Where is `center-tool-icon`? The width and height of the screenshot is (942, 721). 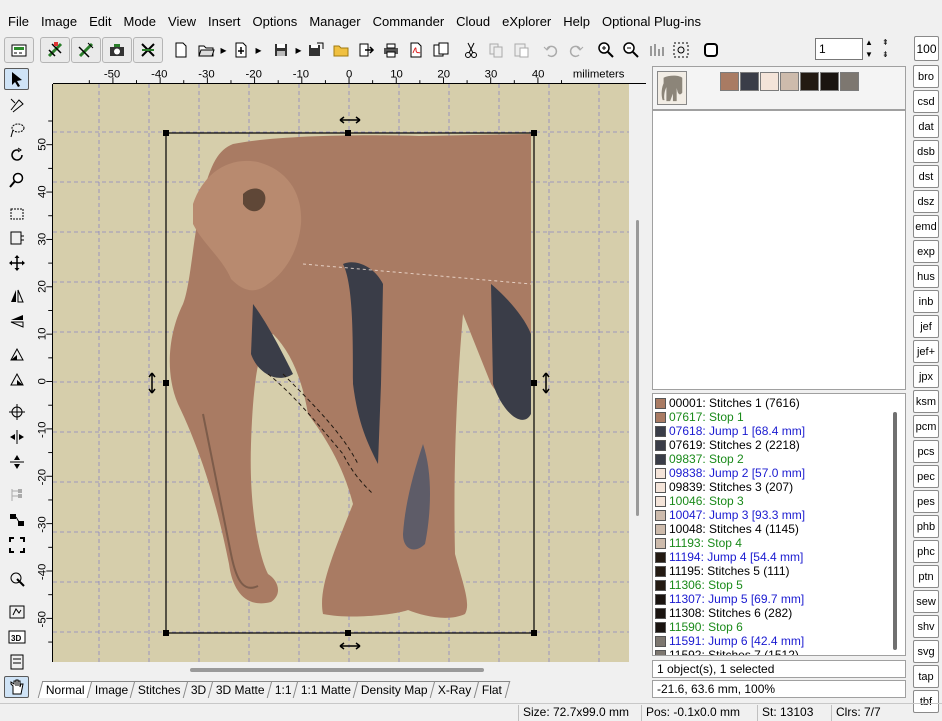 center-tool-icon is located at coordinates (16, 412).